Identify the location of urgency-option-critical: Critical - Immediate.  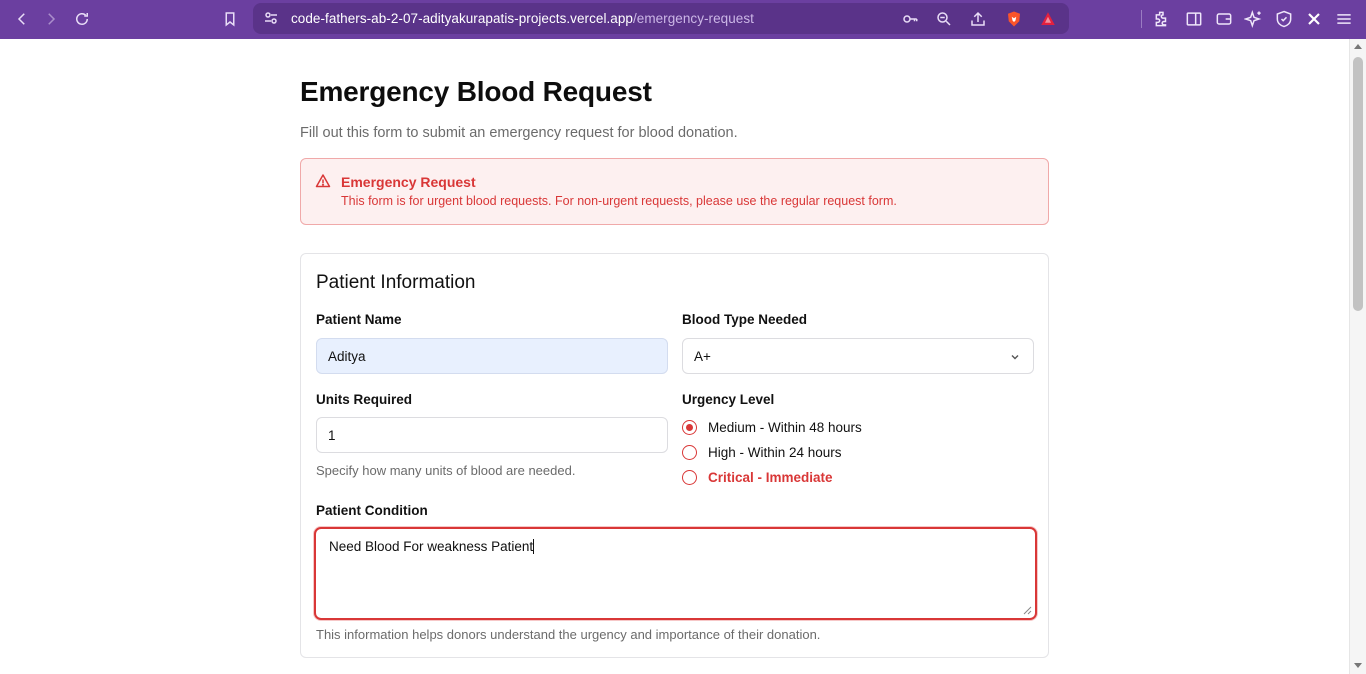
(757, 477).